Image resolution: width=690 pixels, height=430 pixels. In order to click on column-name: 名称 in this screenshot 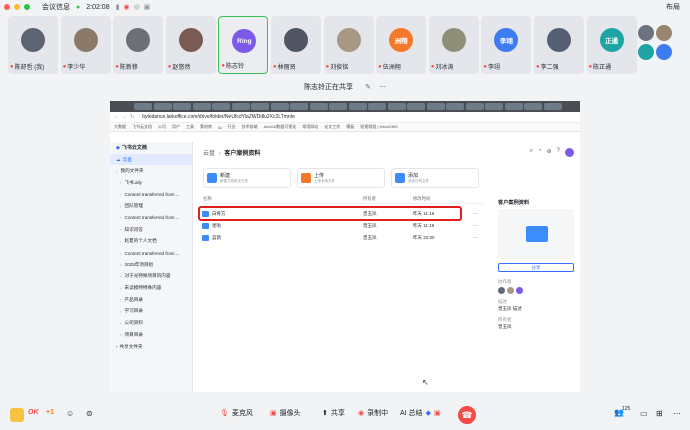, I will do `click(283, 199)`.